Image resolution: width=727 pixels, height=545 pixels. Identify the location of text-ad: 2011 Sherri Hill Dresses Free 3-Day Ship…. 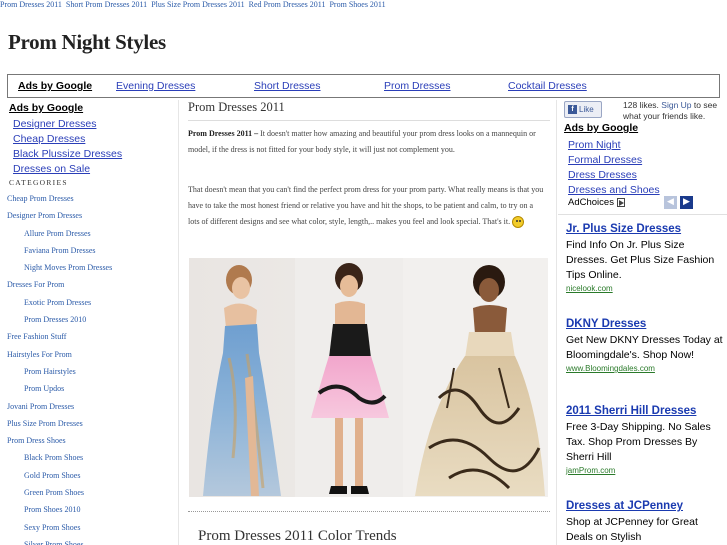
(646, 440).